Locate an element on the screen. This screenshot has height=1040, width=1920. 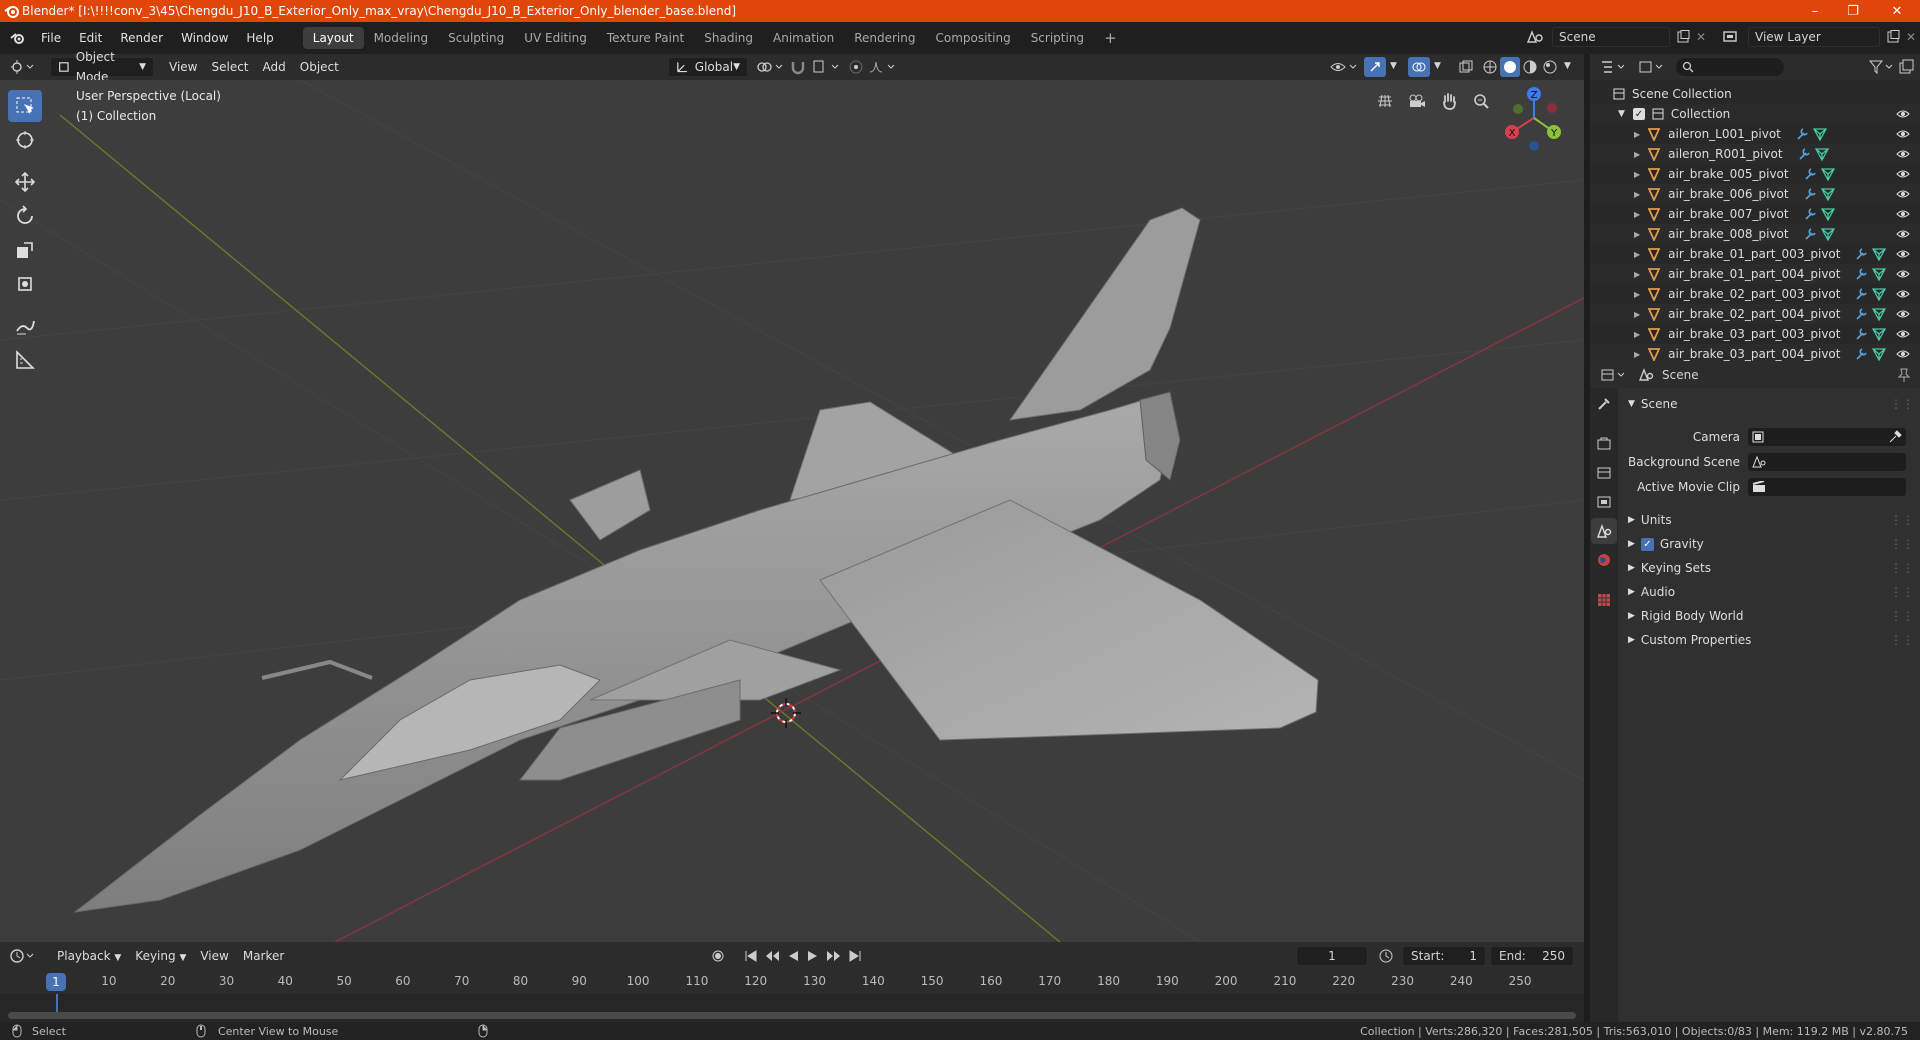
units-panel-header: ▶ Units ⋮⋮ is located at coordinates (1769, 520).